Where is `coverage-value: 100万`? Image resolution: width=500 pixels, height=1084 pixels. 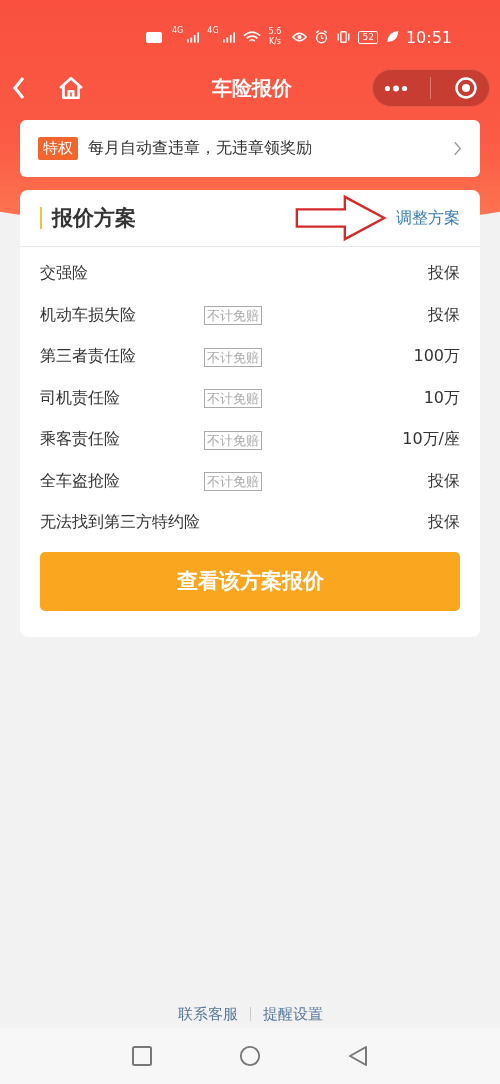 coverage-value: 100万 is located at coordinates (436, 357).